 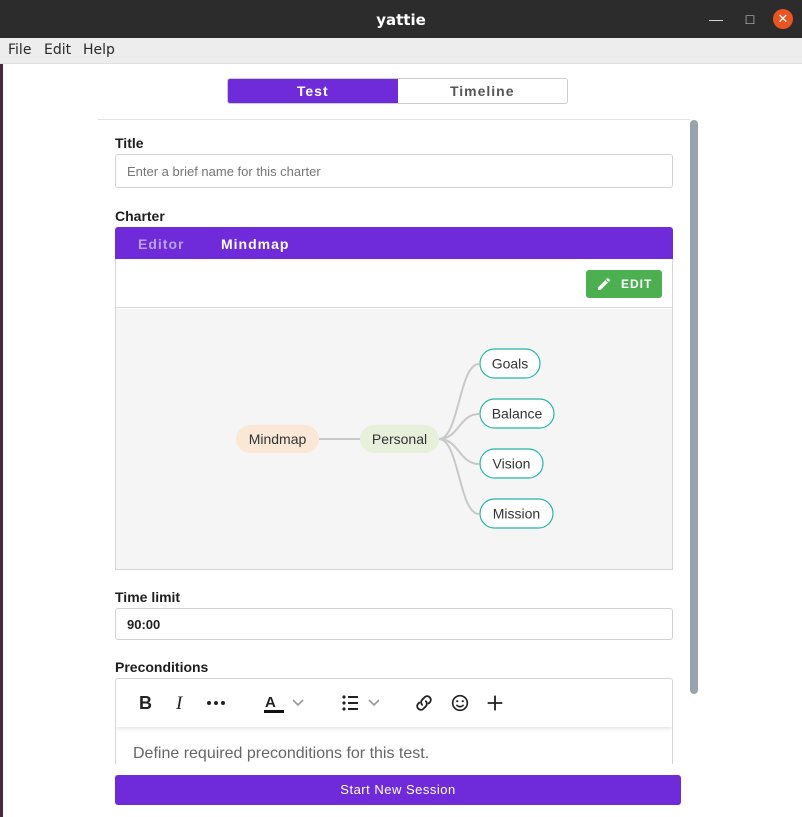 I want to click on mindmap-node-root: Mindmap, so click(x=277, y=439).